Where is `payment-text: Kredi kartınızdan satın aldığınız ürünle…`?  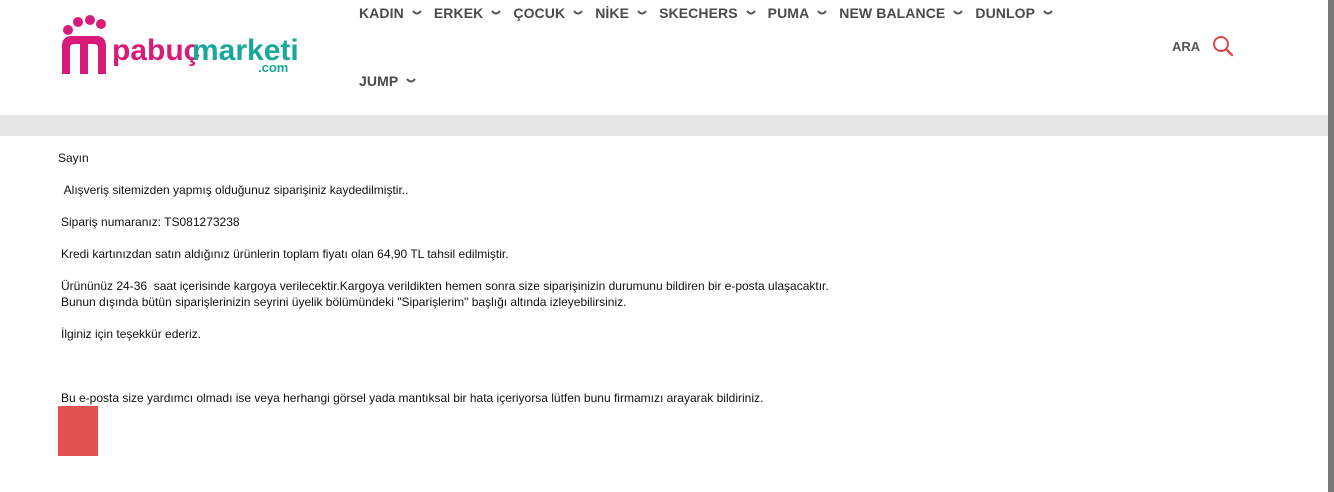 payment-text: Kredi kartınızdan satın aldığınız ürünle… is located at coordinates (285, 254).